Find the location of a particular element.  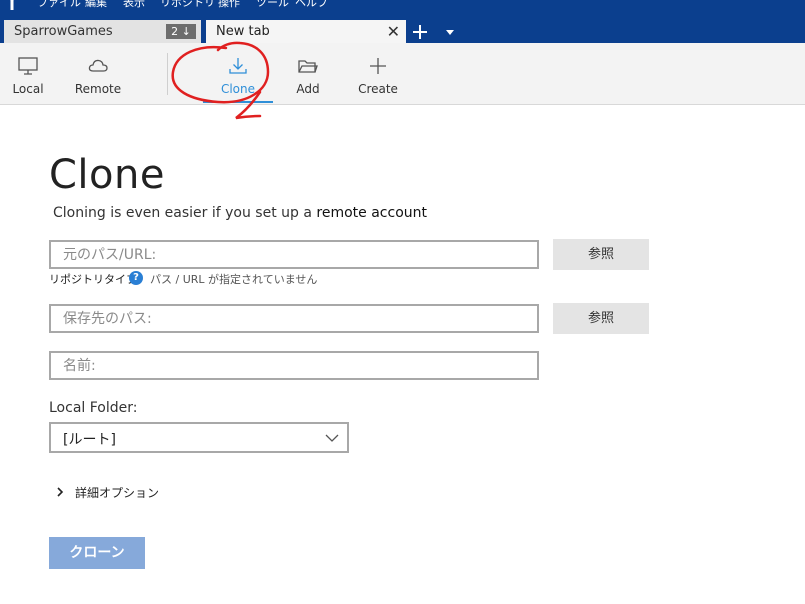

tab-bar: SparrowGames 2 ↓ New tab ✕ is located at coordinates (402, 27).